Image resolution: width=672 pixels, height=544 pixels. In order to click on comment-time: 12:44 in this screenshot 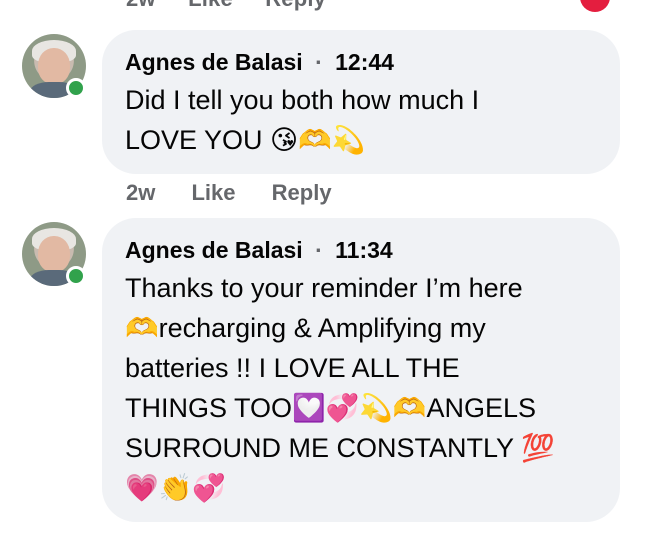, I will do `click(364, 62)`.